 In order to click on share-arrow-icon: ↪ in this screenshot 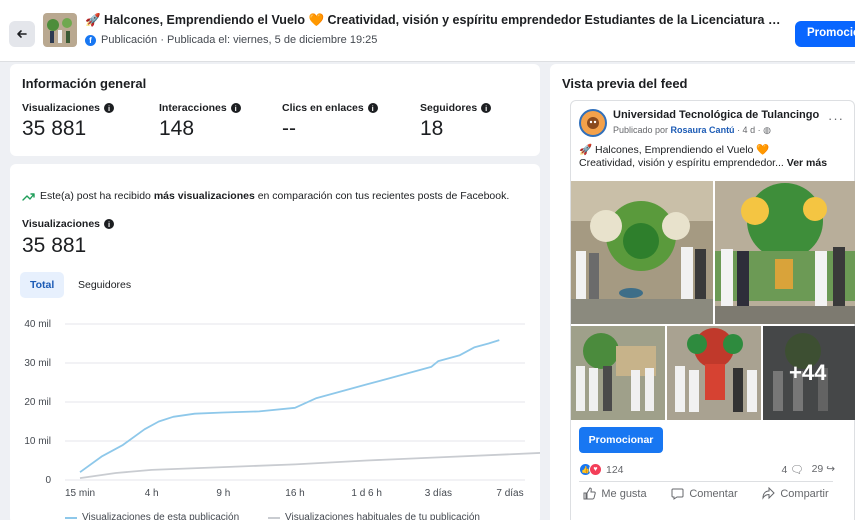, I will do `click(830, 469)`.